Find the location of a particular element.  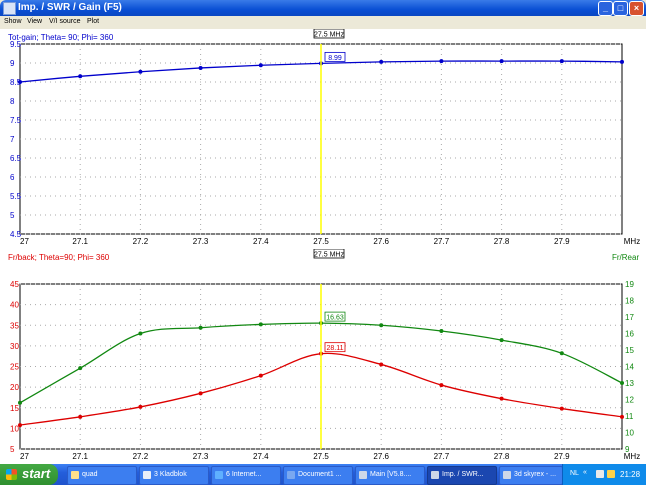

chart-title: Fr/back; Theta=90; Phi= 360 is located at coordinates (59, 257).